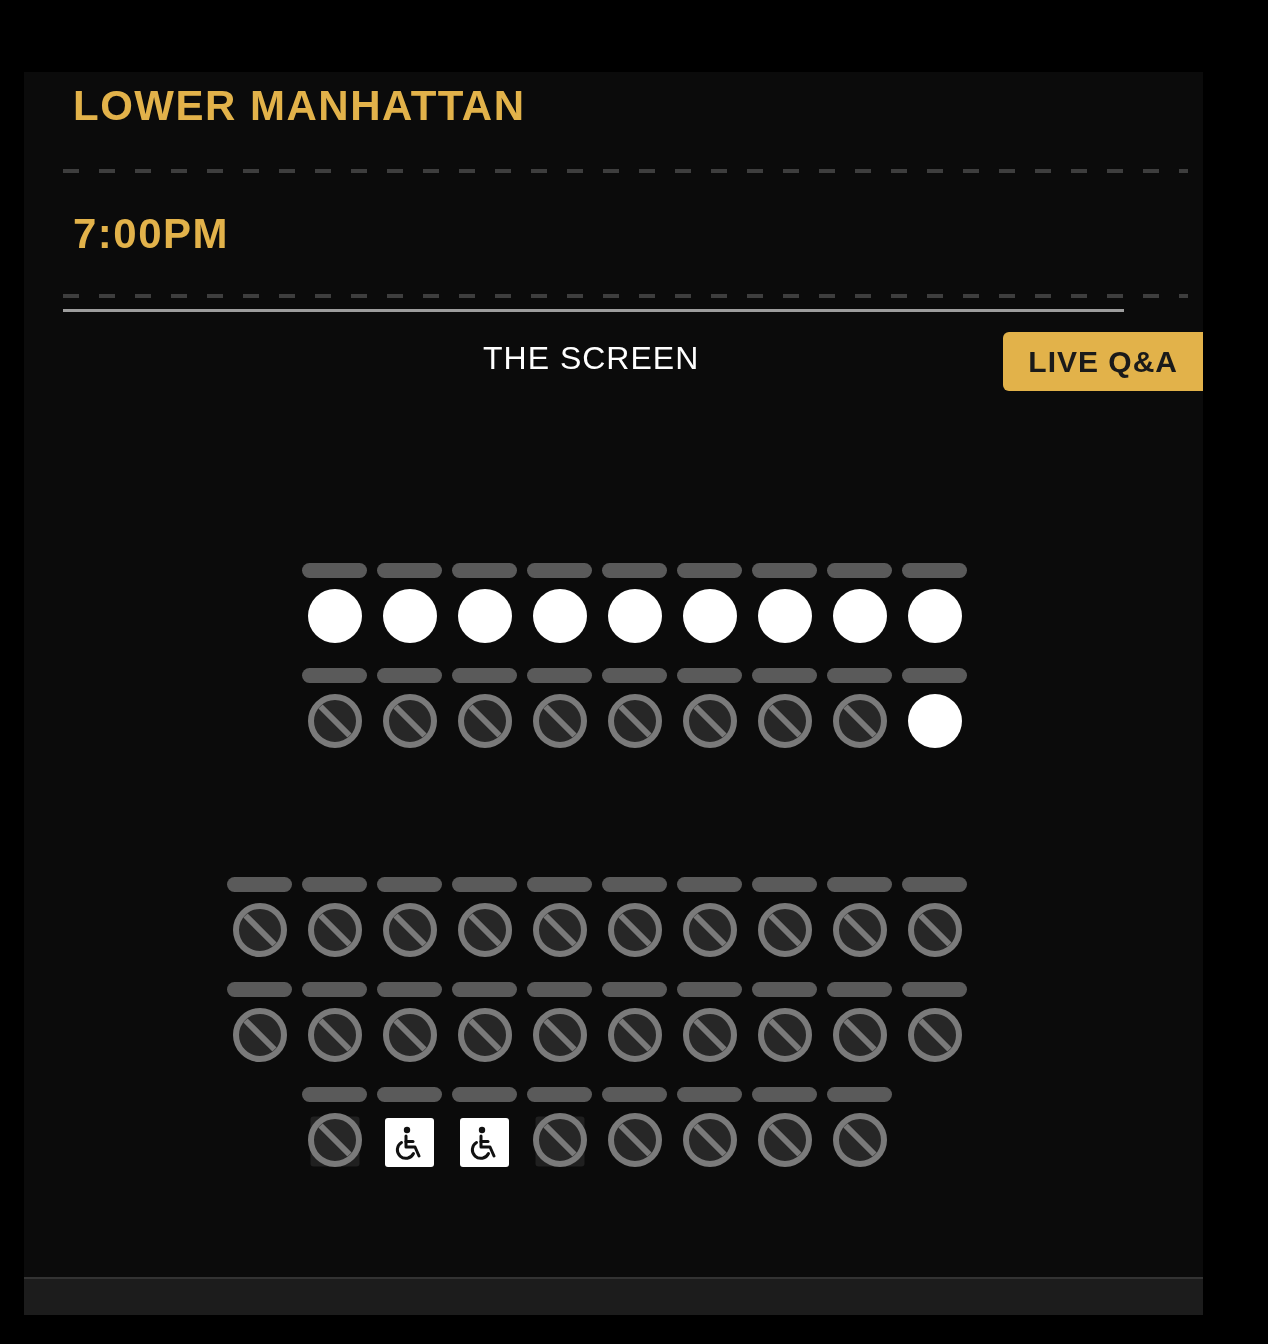 The height and width of the screenshot is (1344, 1268). What do you see at coordinates (151, 234) in the screenshot?
I see `showtime-title: 7:00PM` at bounding box center [151, 234].